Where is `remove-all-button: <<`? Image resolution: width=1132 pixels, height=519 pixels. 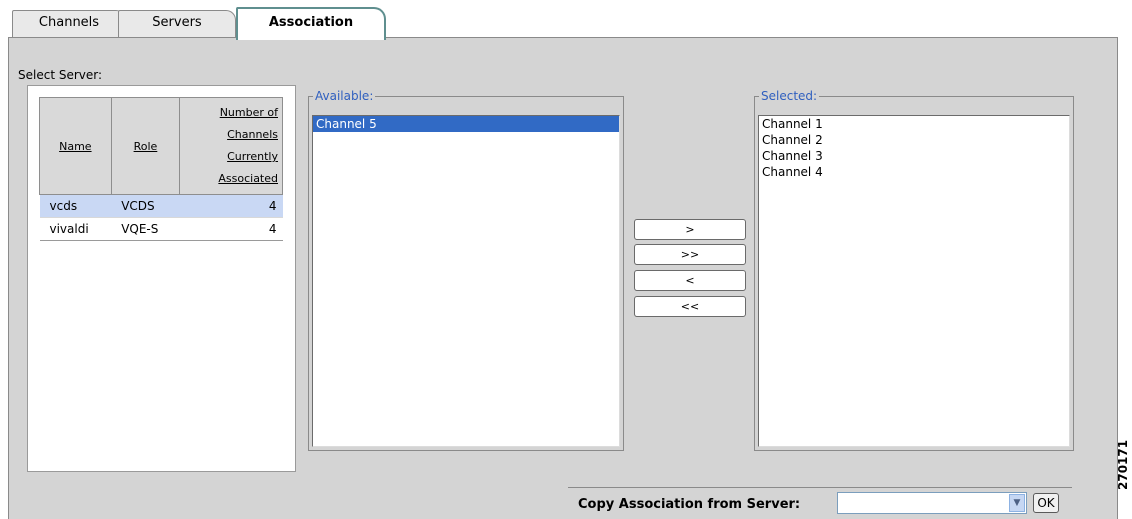 remove-all-button: << is located at coordinates (690, 306).